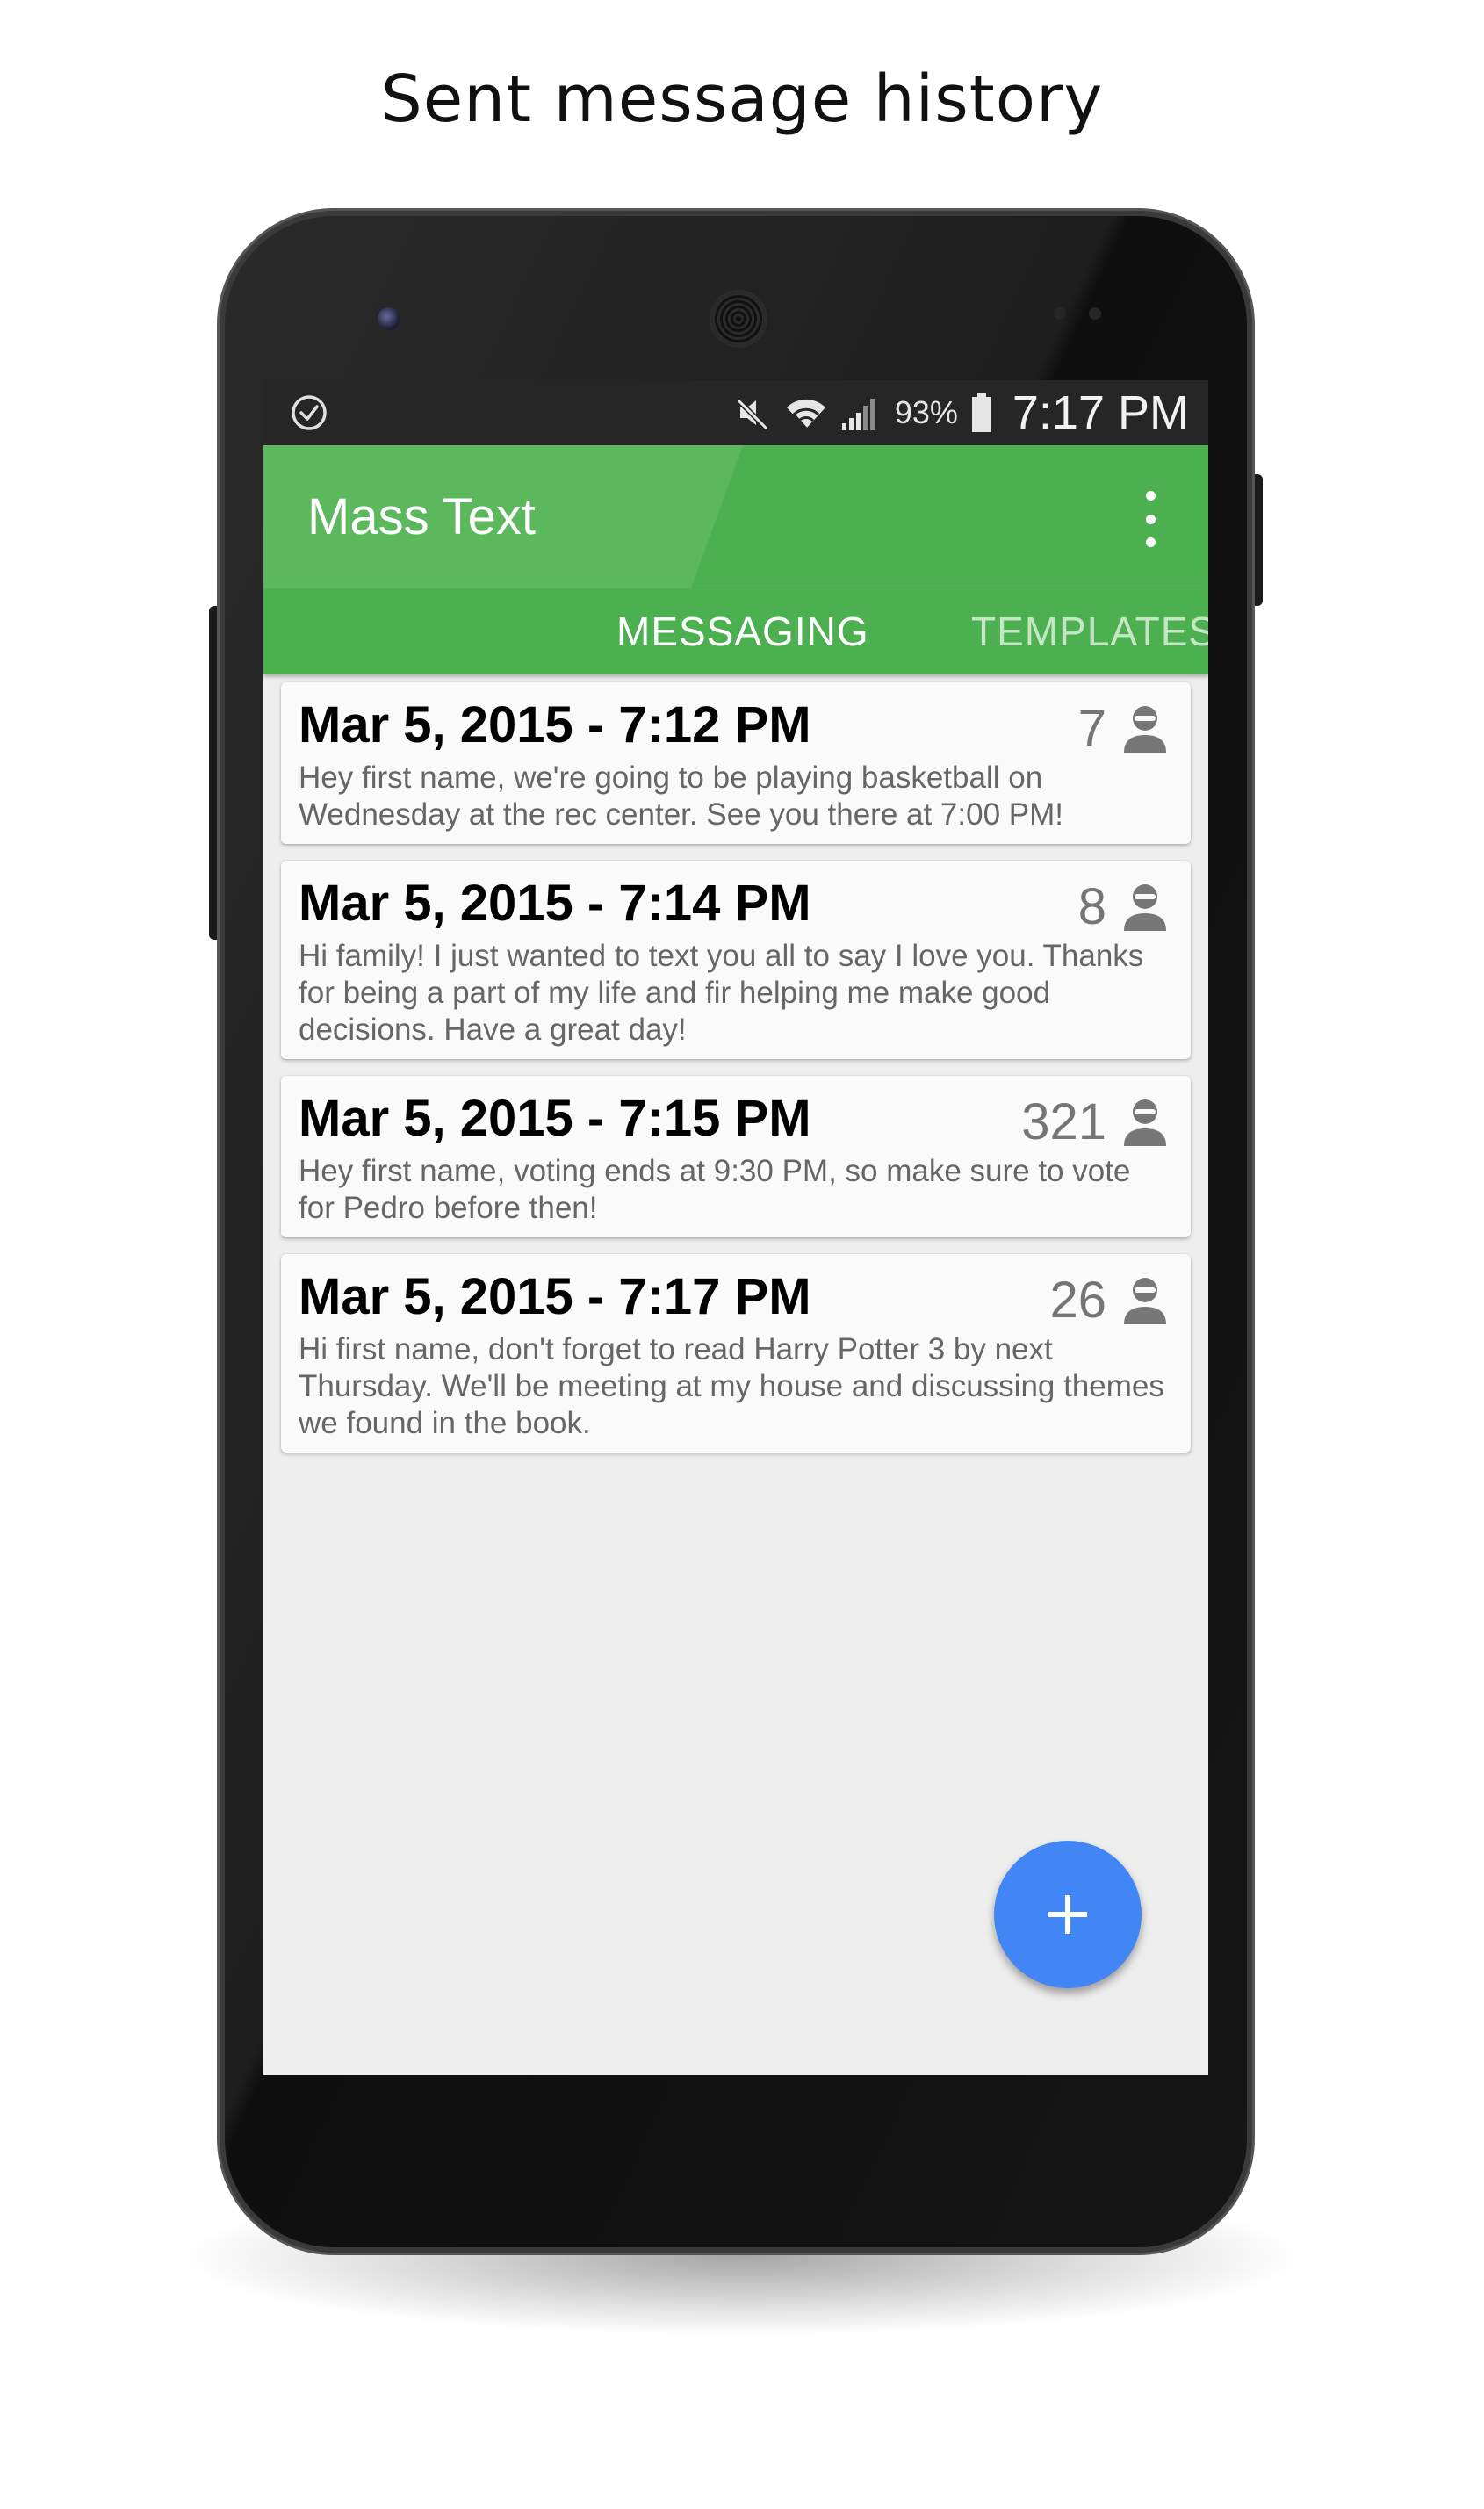  Describe the element at coordinates (309, 412) in the screenshot. I see `check-circle-icon` at that location.